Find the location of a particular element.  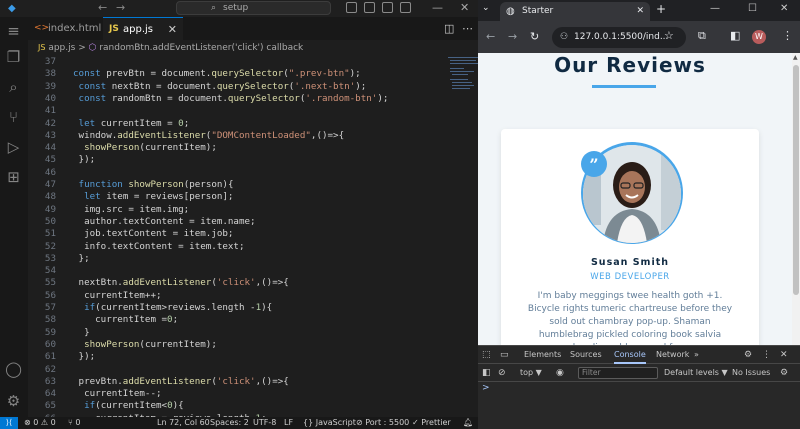

code-line: 59 } is located at coordinates (228, 333).